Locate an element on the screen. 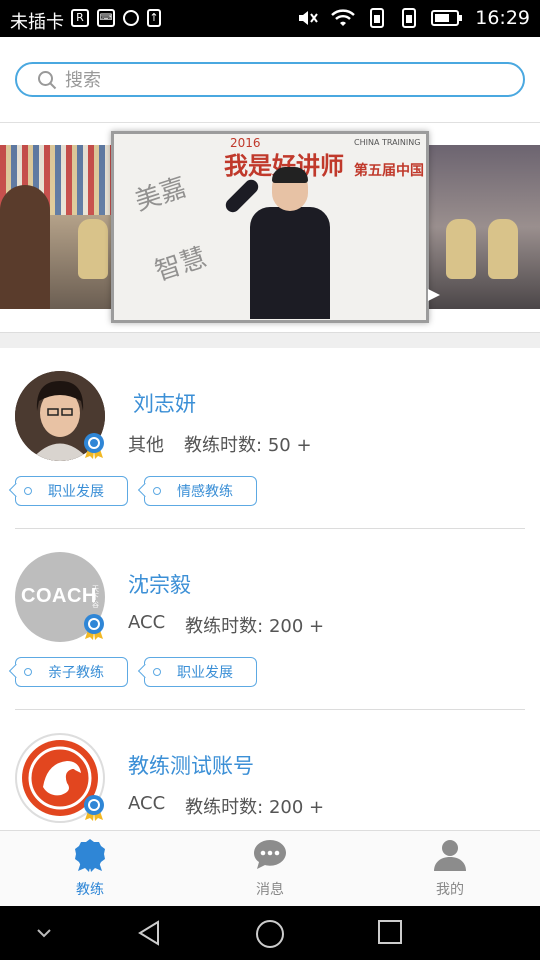 The image size is (540, 960). recent-apps-icon is located at coordinates (390, 932).